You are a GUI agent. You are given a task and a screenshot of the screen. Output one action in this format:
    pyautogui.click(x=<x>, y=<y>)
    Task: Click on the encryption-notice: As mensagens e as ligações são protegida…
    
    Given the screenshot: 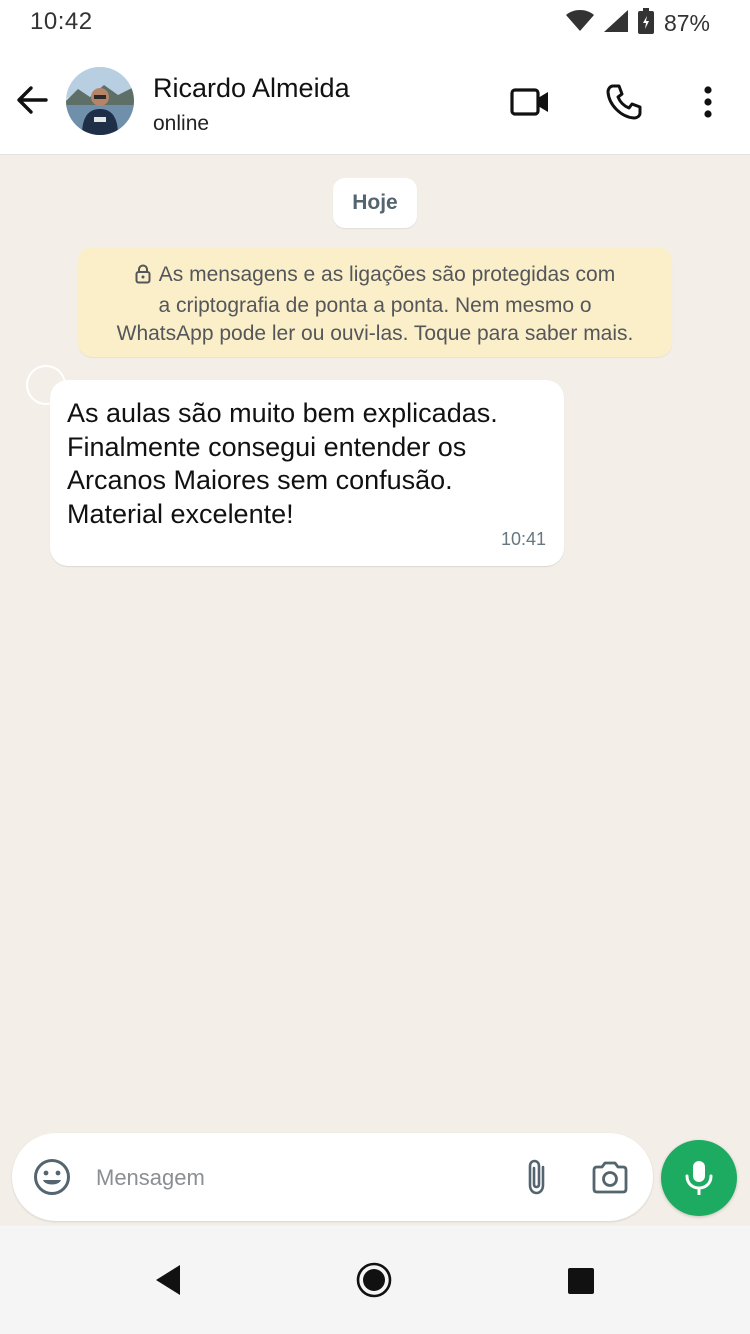 What is the action you would take?
    pyautogui.click(x=375, y=302)
    